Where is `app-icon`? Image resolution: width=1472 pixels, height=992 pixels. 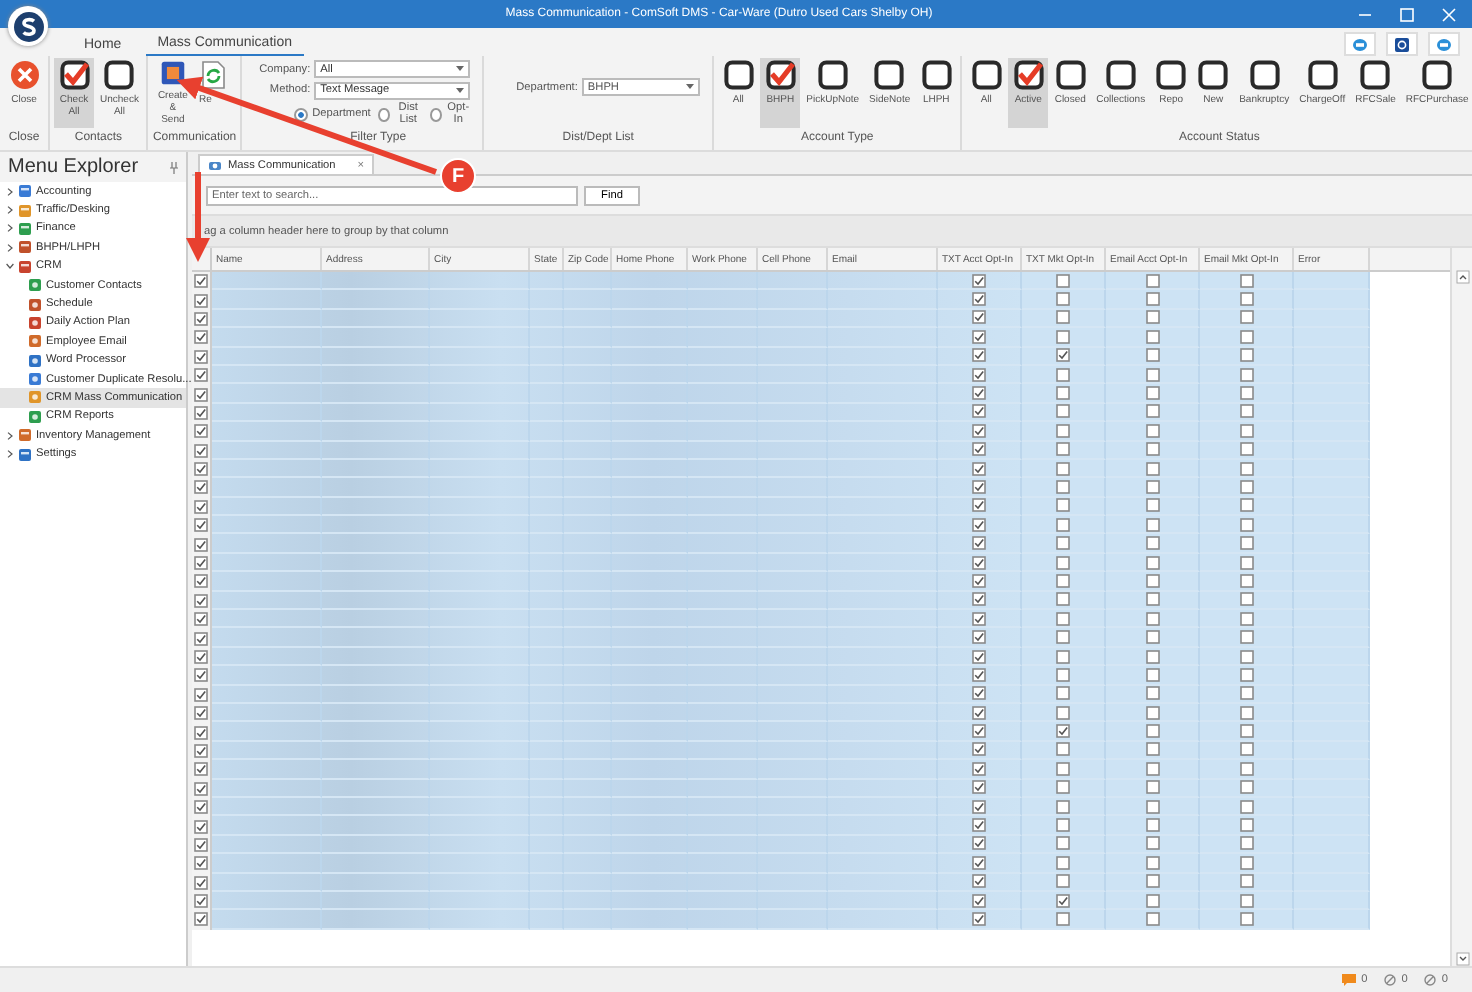 app-icon is located at coordinates (1402, 44).